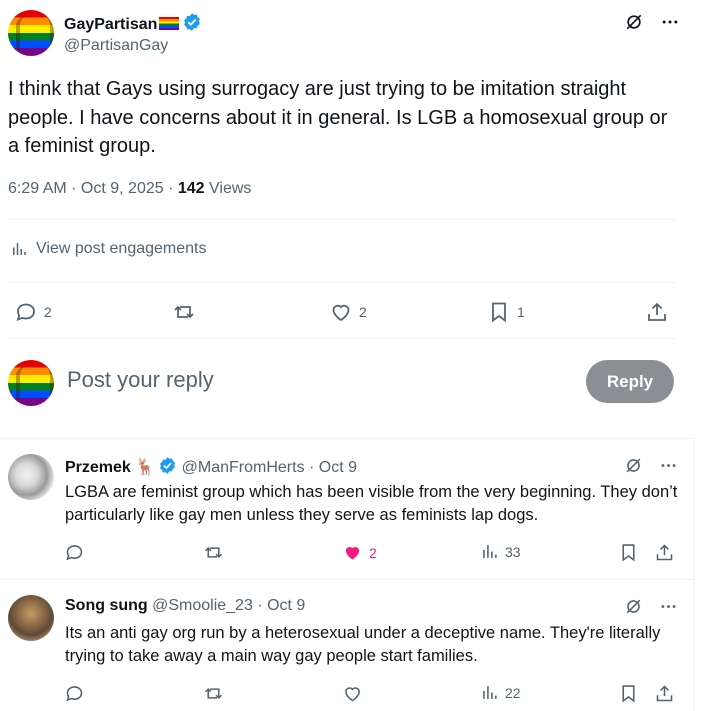 The width and height of the screenshot is (702, 711). I want to click on column-border, so click(693, 574).